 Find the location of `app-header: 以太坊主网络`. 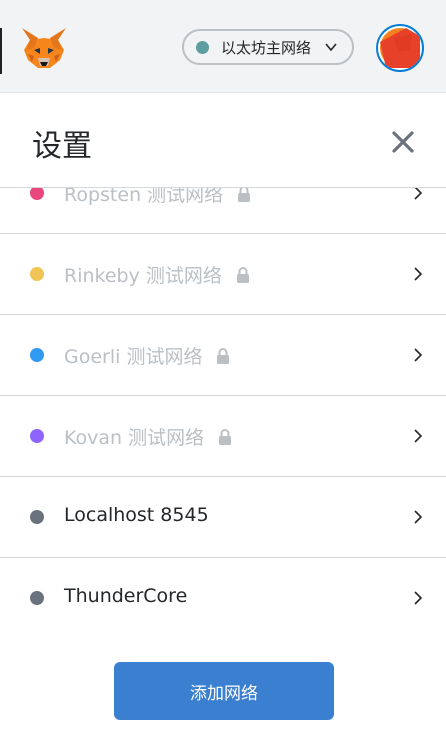

app-header: 以太坊主网络 is located at coordinates (223, 46).